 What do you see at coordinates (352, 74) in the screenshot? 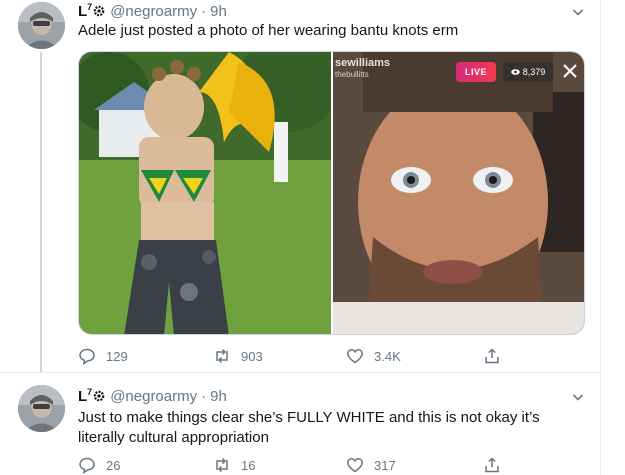
I see `stream-subtitle: thebullitts` at bounding box center [352, 74].